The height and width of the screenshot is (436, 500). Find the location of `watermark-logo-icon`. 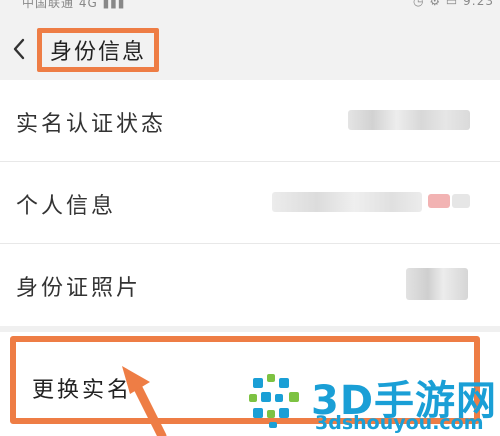

watermark-logo-icon is located at coordinates (274, 401).